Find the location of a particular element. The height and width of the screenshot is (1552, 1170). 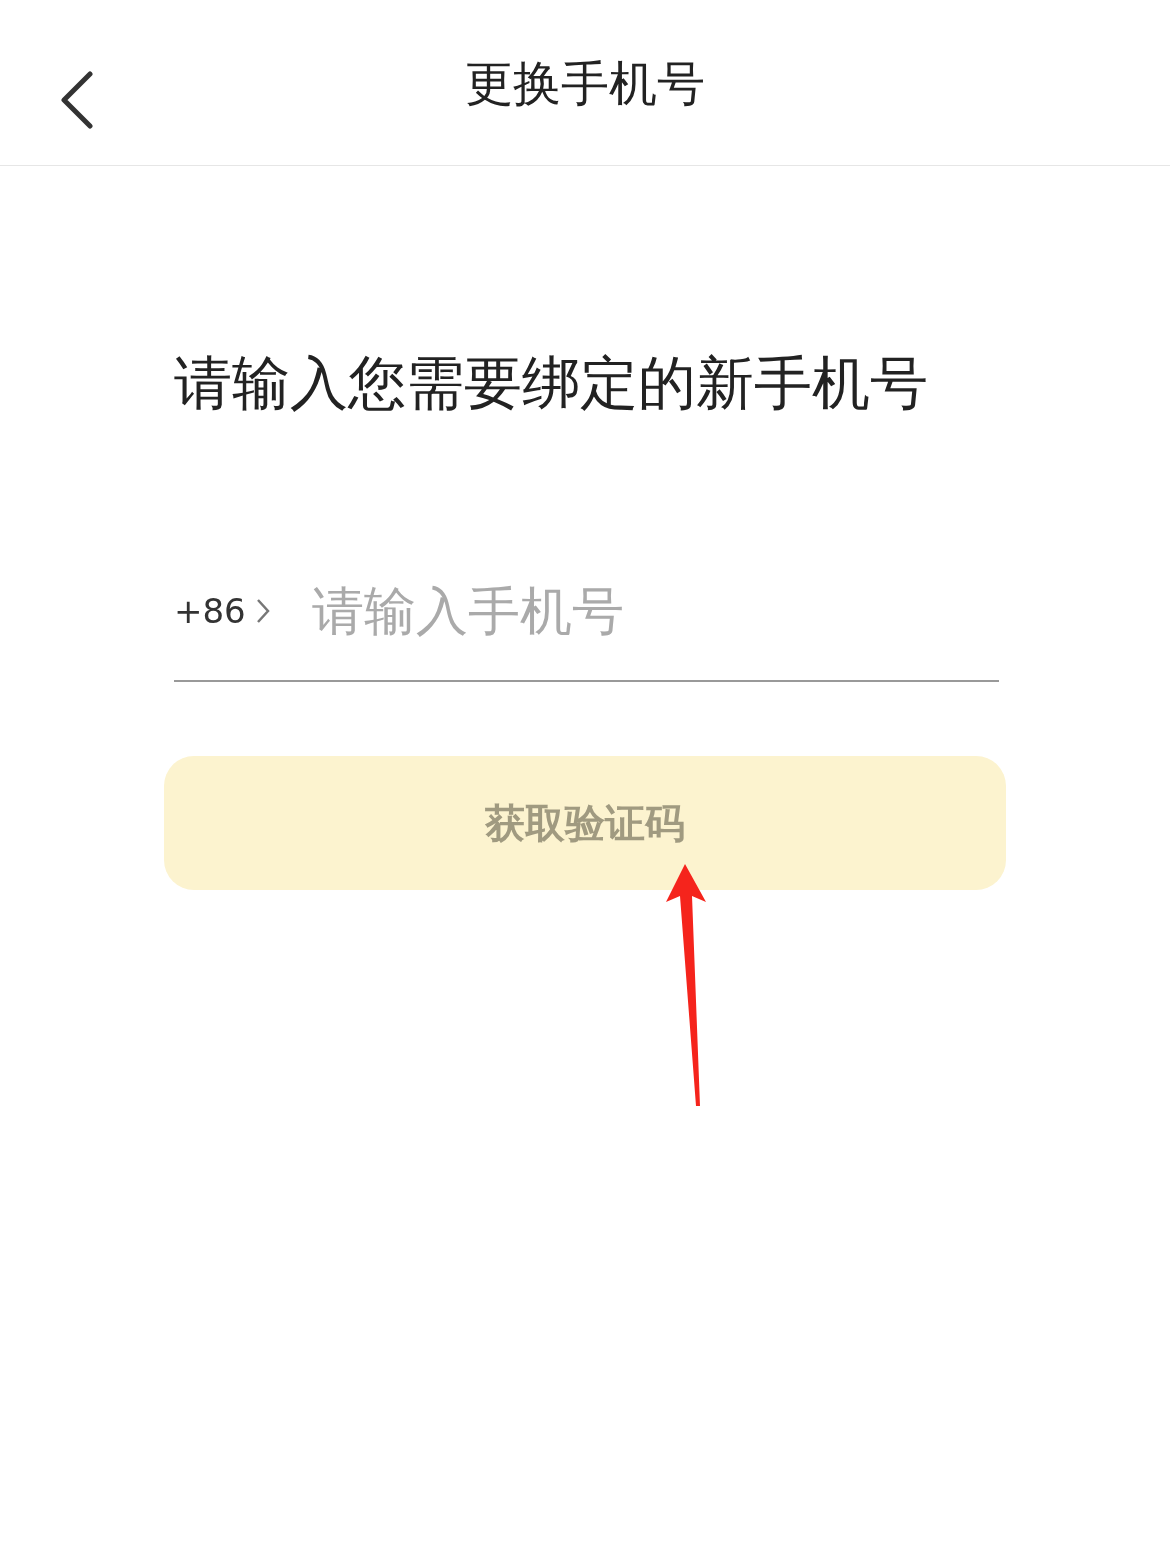

instruction-text: 请输入您需要绑定的新手机号 is located at coordinates (551, 383).